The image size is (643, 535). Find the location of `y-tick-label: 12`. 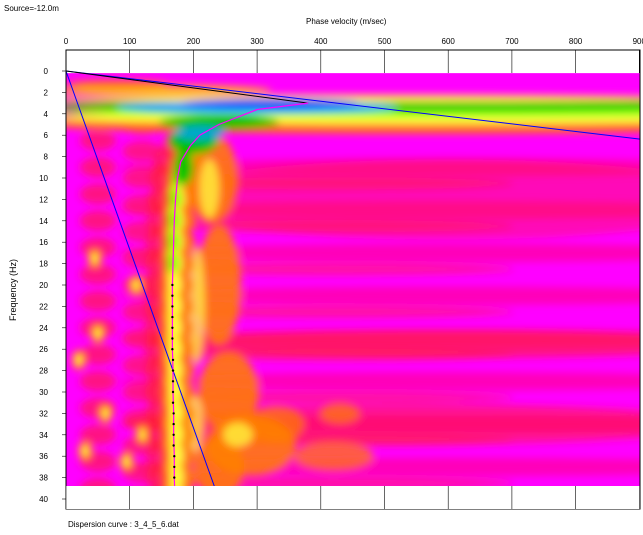

y-tick-label: 12 is located at coordinates (43, 199).